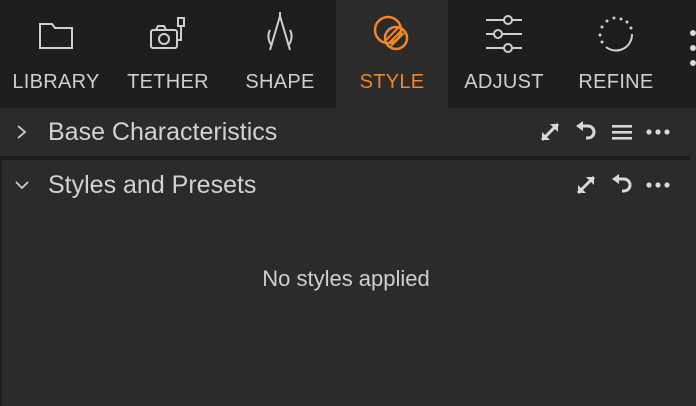 Image resolution: width=696 pixels, height=406 pixels. I want to click on section-base-characteristics: Base Characteristics, so click(348, 134).